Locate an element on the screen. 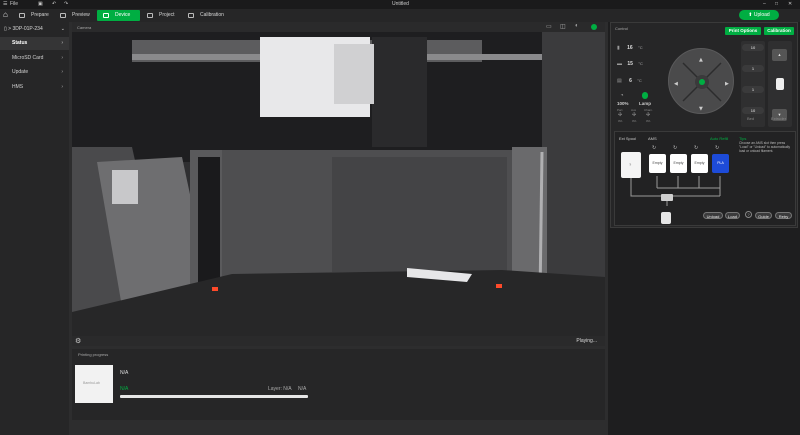 The image size is (800, 435). tab-project: Project is located at coordinates (161, 15).